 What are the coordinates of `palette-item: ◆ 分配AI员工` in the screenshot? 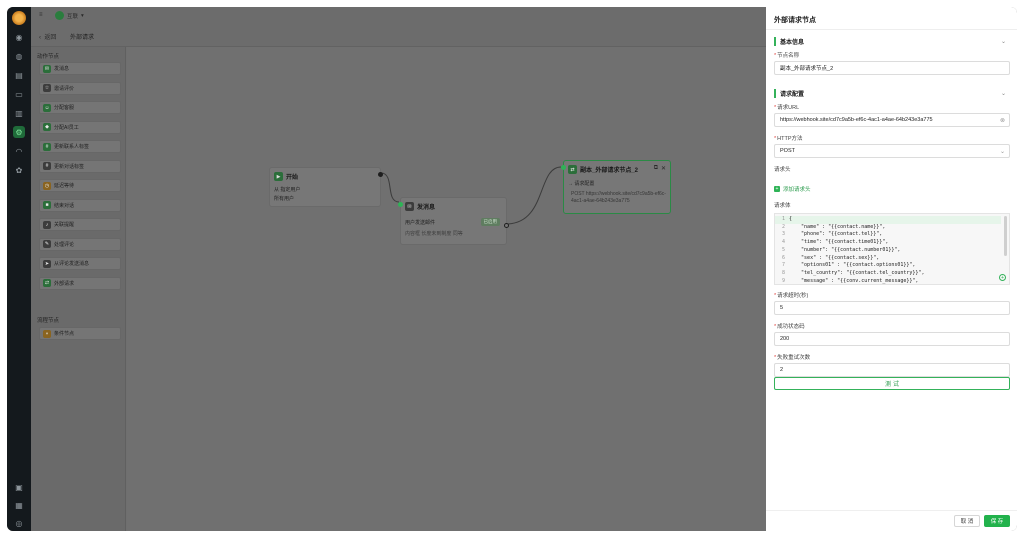 It's located at (80, 127).